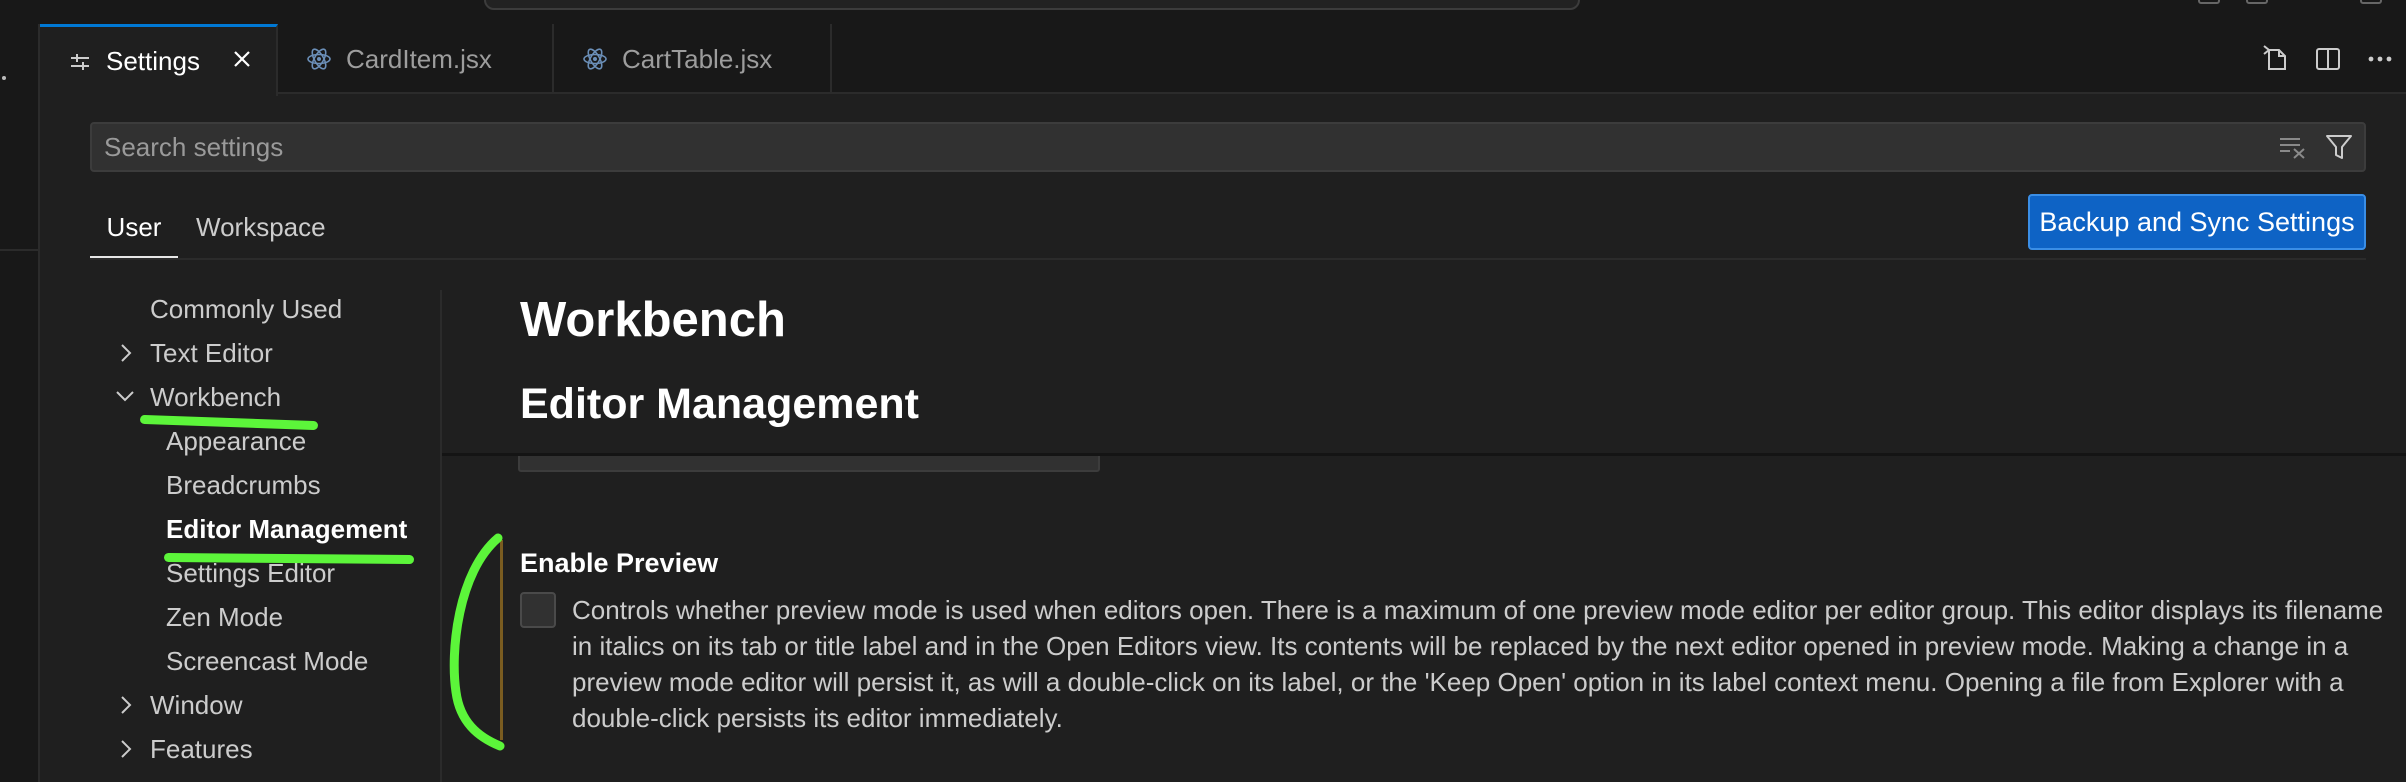  What do you see at coordinates (2339, 149) in the screenshot?
I see `filter-icon` at bounding box center [2339, 149].